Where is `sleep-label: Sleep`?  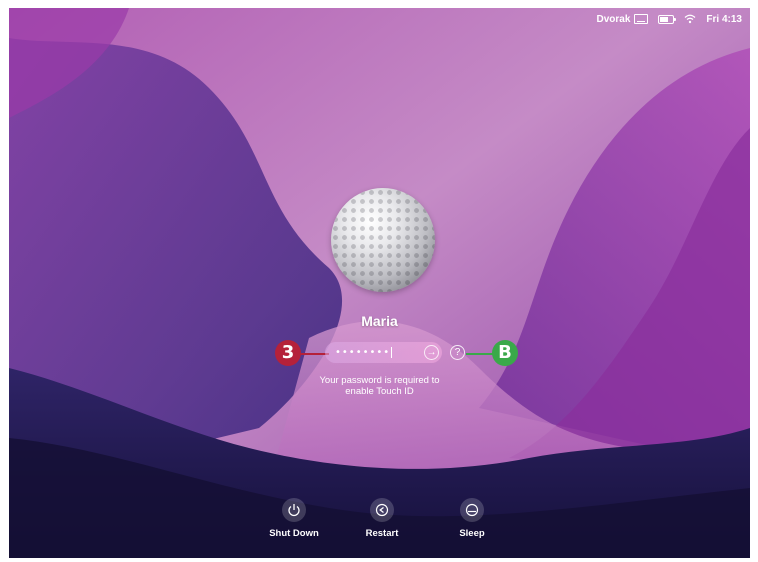 sleep-label: Sleep is located at coordinates (472, 533).